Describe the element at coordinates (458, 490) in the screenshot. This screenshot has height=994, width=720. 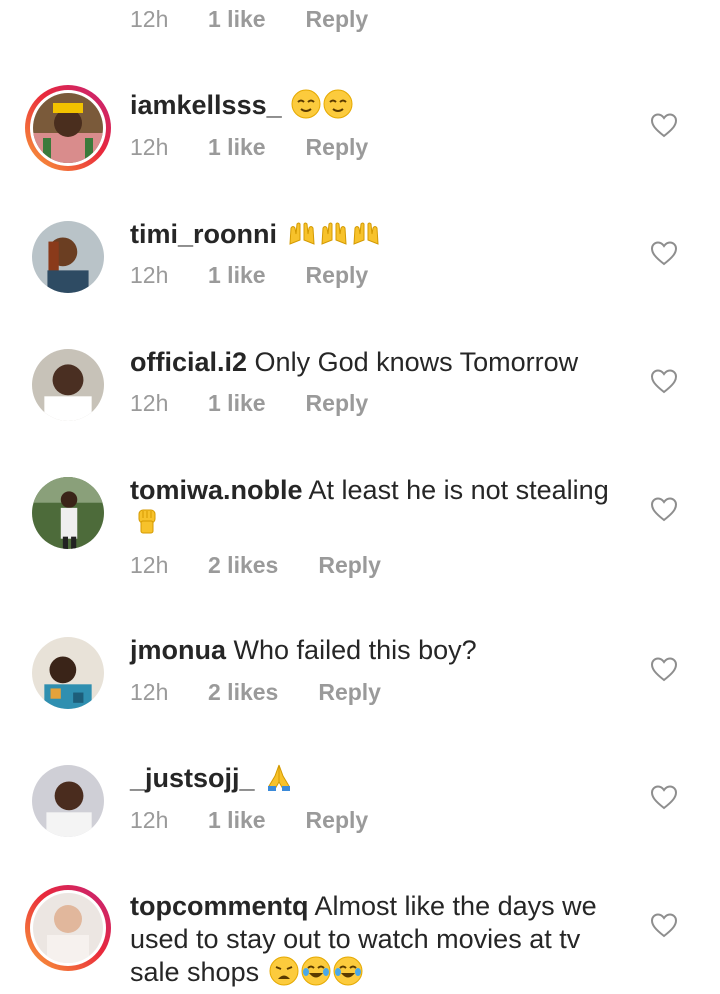
I see `comment-text: At least he is not stealing` at that location.